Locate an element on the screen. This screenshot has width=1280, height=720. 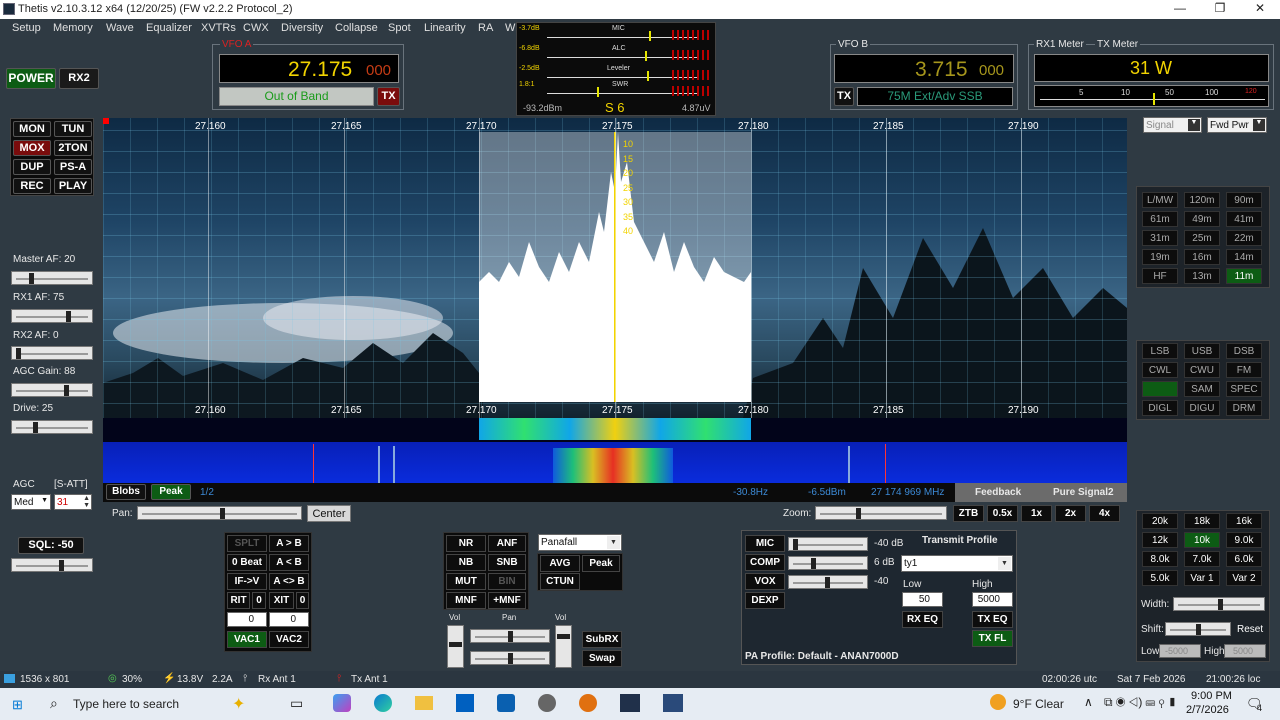
mon-button: MON is located at coordinates (32, 129).